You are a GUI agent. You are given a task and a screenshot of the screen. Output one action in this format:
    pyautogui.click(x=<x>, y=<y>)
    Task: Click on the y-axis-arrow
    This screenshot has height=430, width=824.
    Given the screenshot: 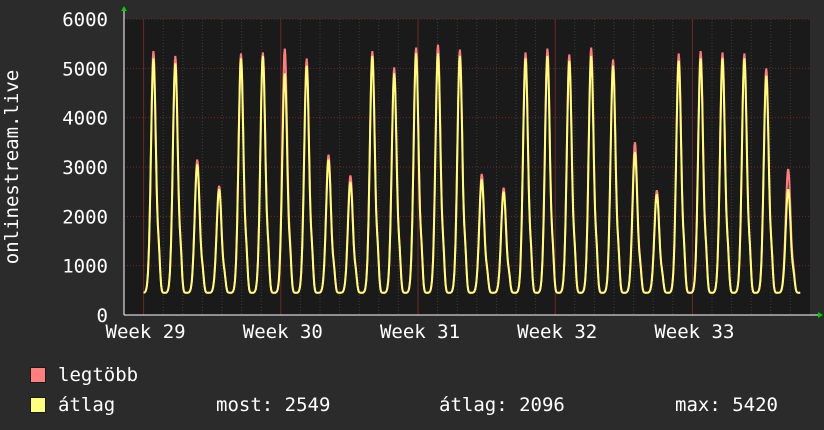 What is the action you would take?
    pyautogui.click(x=124, y=8)
    